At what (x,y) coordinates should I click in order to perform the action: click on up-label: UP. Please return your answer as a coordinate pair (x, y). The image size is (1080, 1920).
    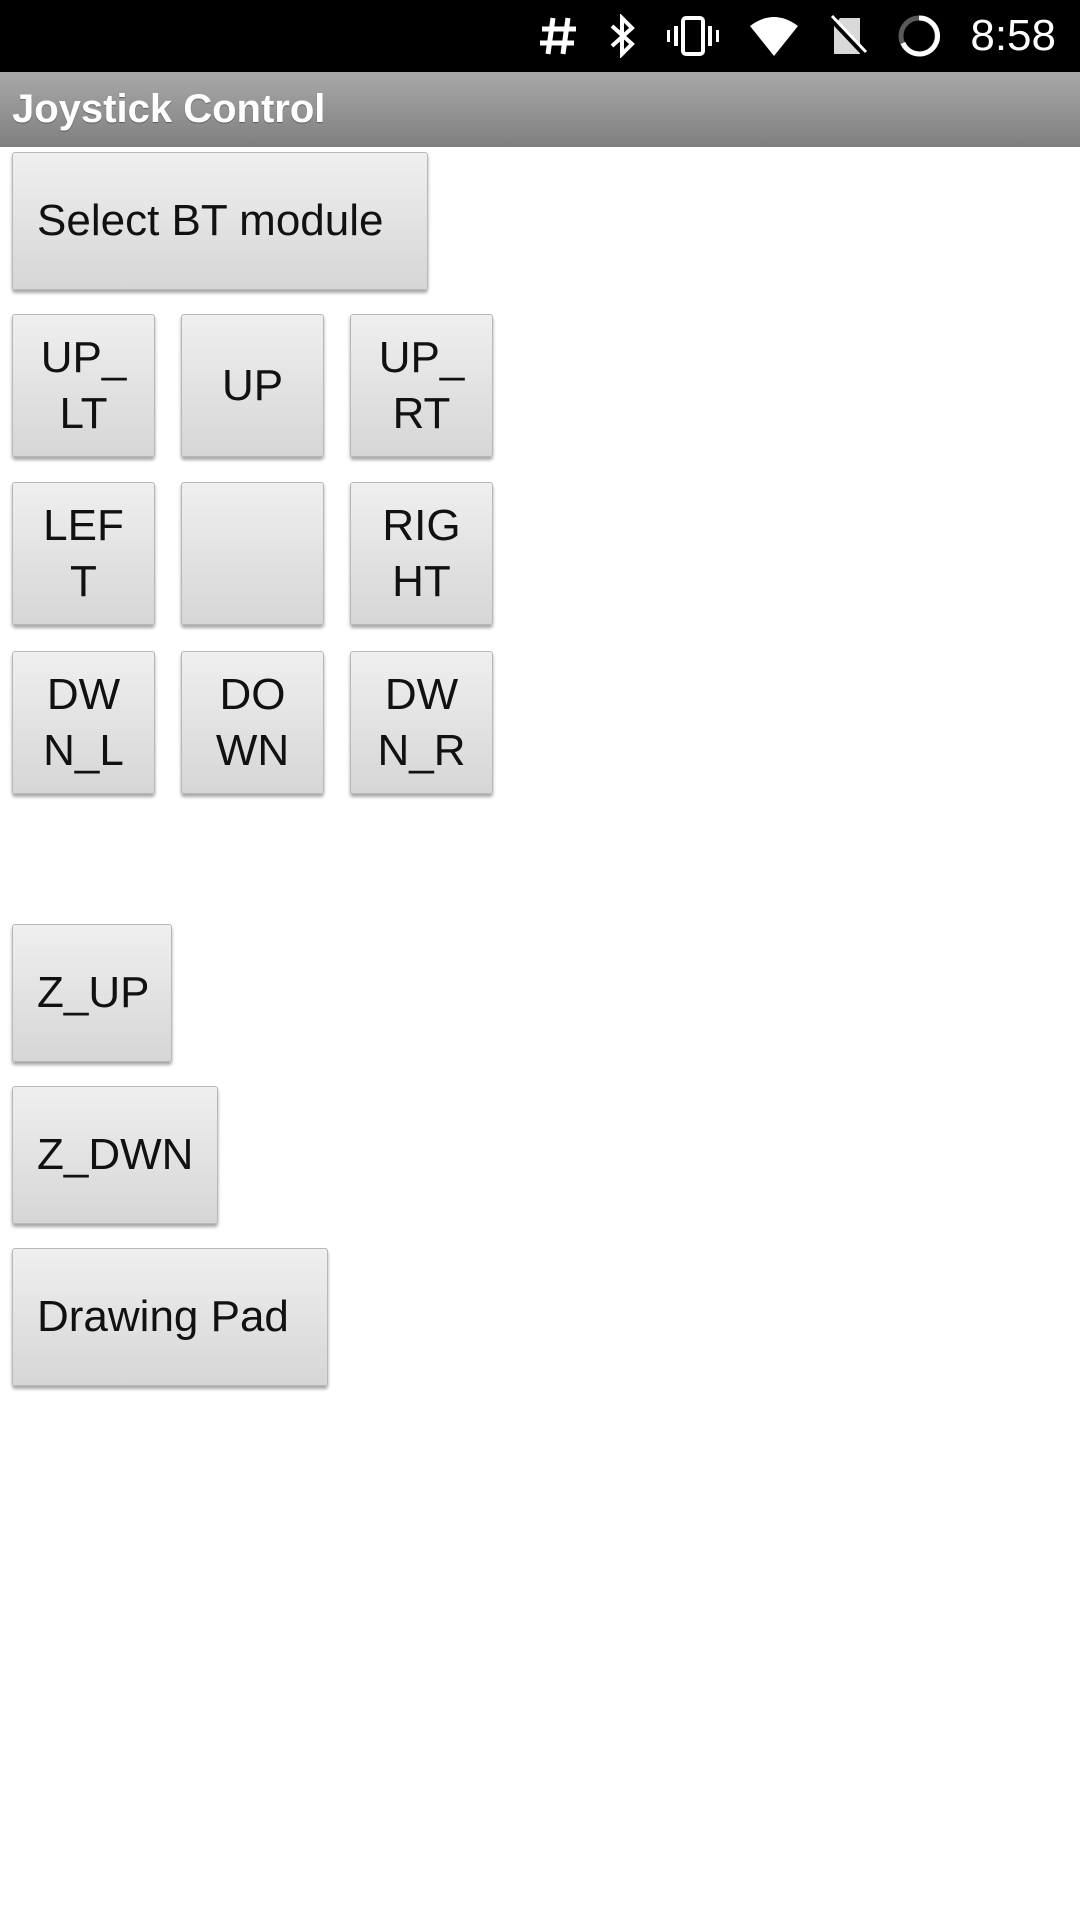
    Looking at the image, I should click on (252, 385).